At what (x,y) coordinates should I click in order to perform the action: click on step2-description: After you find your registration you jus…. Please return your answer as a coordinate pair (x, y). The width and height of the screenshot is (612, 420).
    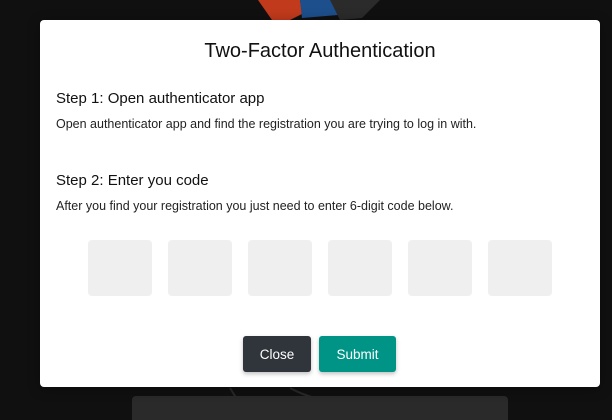
    Looking at the image, I should click on (255, 206).